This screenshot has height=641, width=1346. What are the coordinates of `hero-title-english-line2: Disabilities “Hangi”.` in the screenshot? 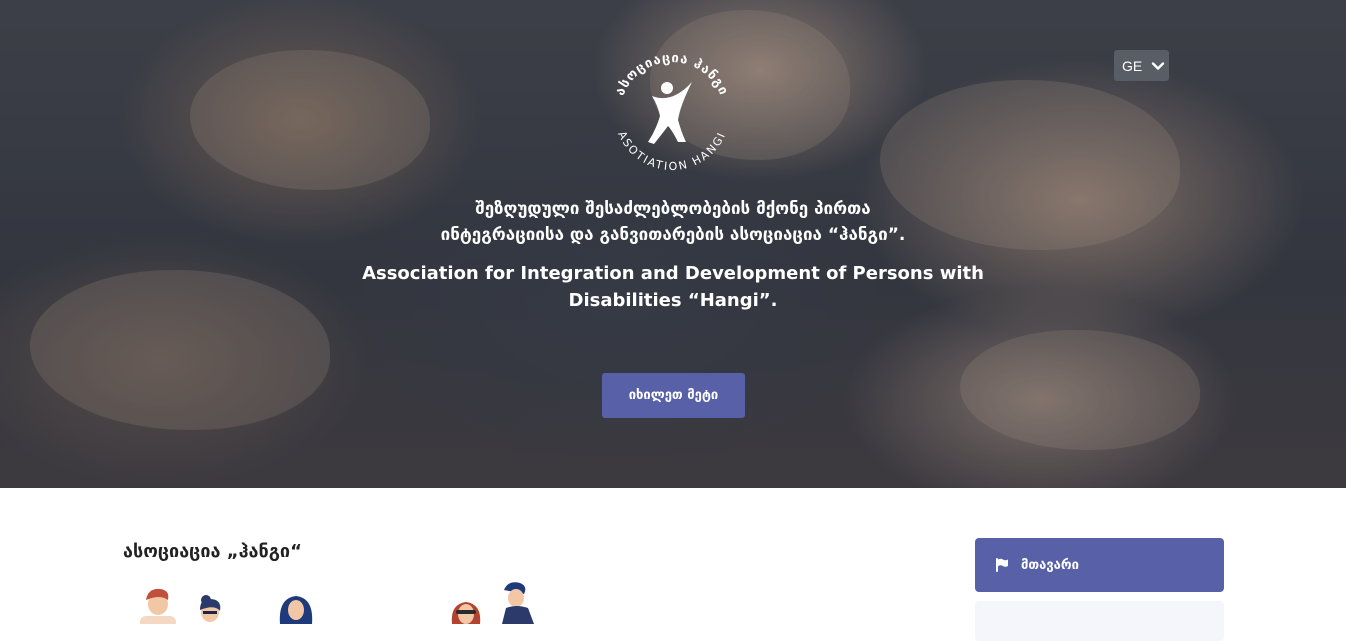 It's located at (673, 300).